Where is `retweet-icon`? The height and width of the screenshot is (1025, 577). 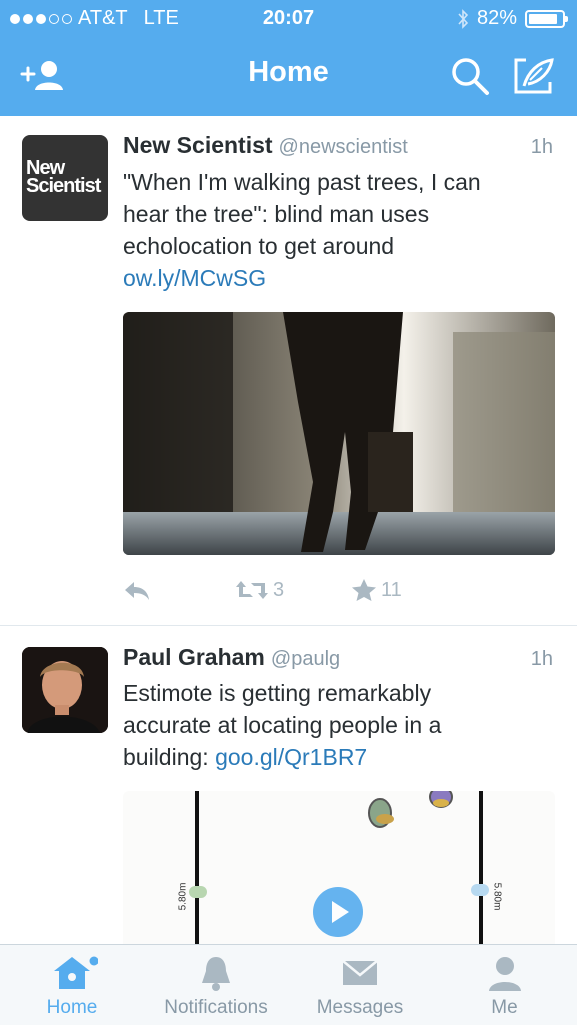
retweet-icon is located at coordinates (252, 590).